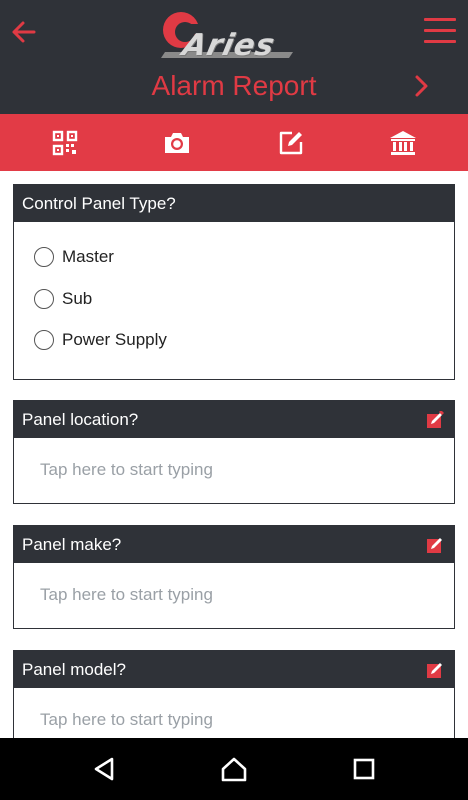 The width and height of the screenshot is (468, 800). I want to click on edit-note-icon, so click(291, 143).